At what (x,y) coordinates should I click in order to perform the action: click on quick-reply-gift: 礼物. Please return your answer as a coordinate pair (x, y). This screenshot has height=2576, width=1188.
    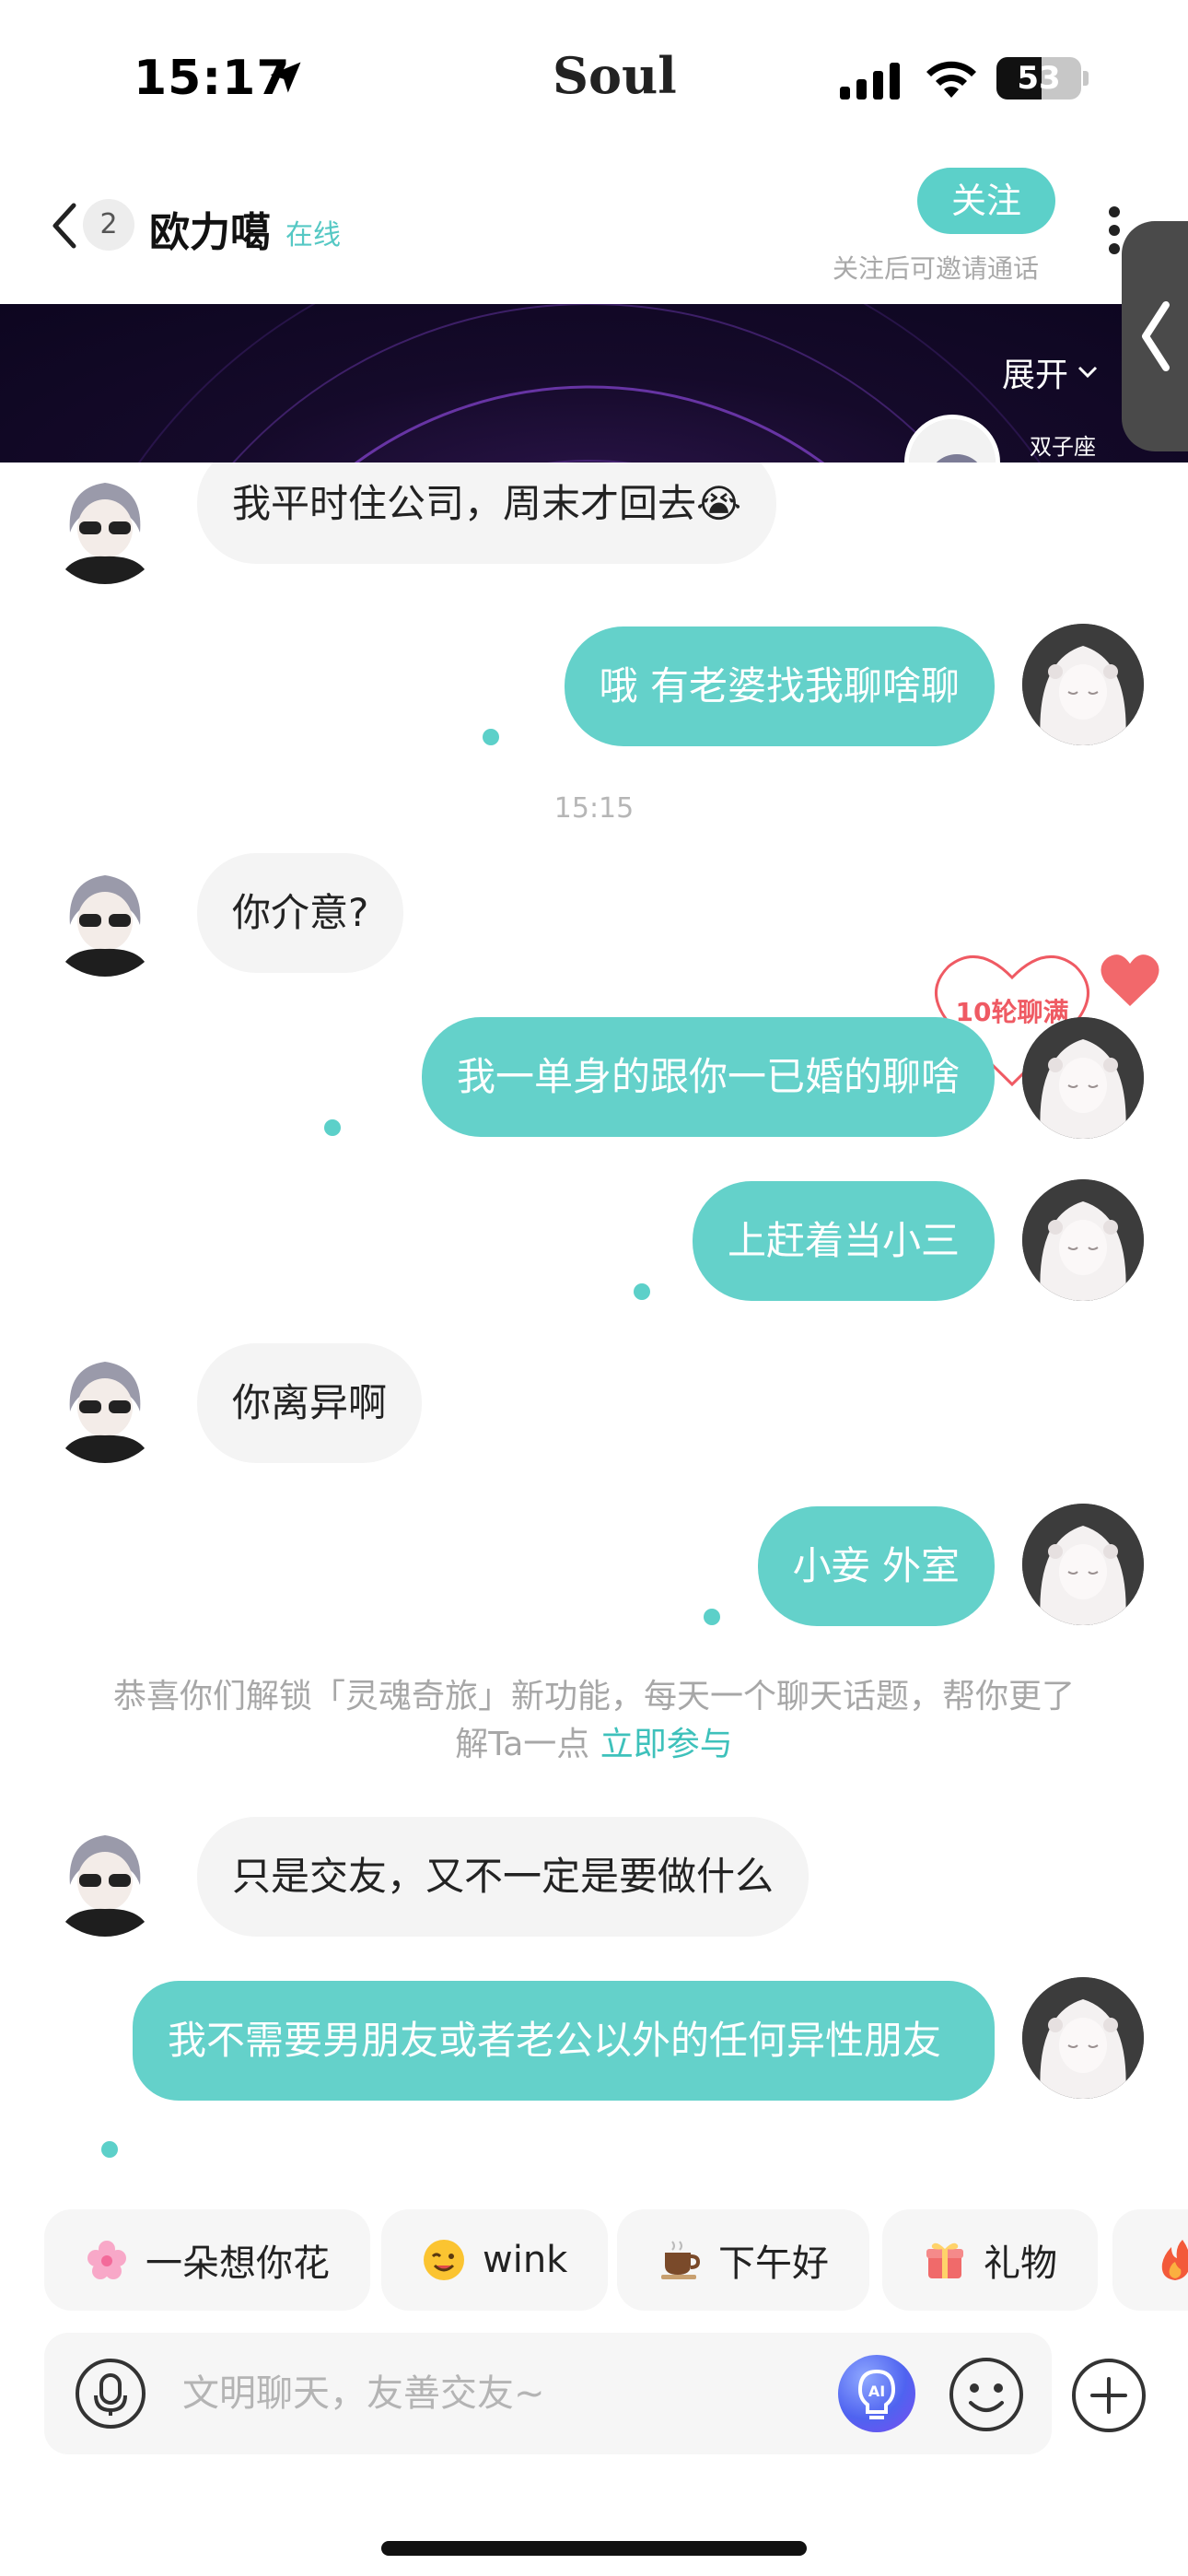
    Looking at the image, I should click on (990, 2260).